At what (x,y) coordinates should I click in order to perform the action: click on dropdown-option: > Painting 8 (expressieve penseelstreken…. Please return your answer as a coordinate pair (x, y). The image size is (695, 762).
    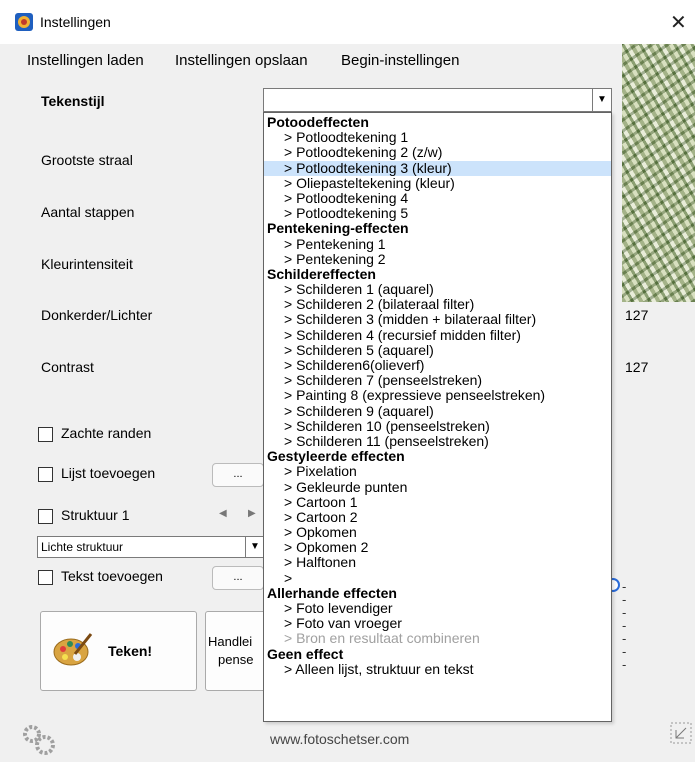
    Looking at the image, I should click on (437, 395).